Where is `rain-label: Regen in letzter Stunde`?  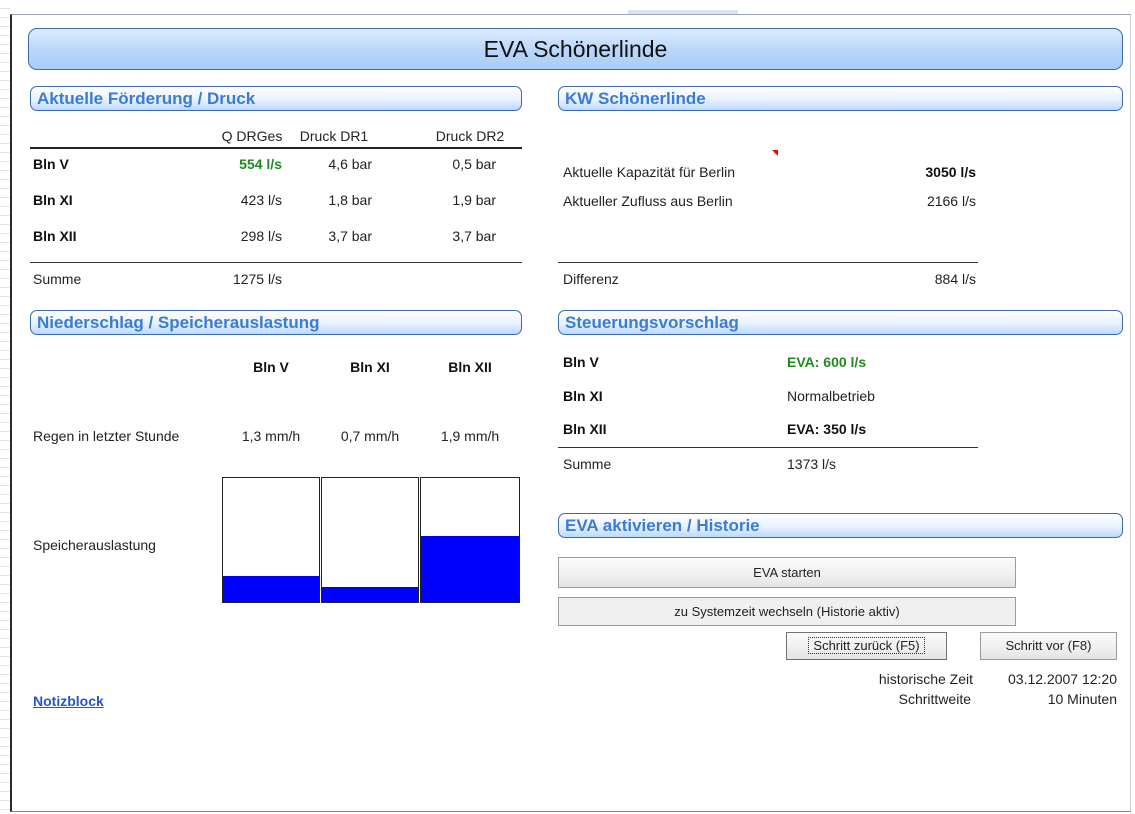 rain-label: Regen in letzter Stunde is located at coordinates (106, 436).